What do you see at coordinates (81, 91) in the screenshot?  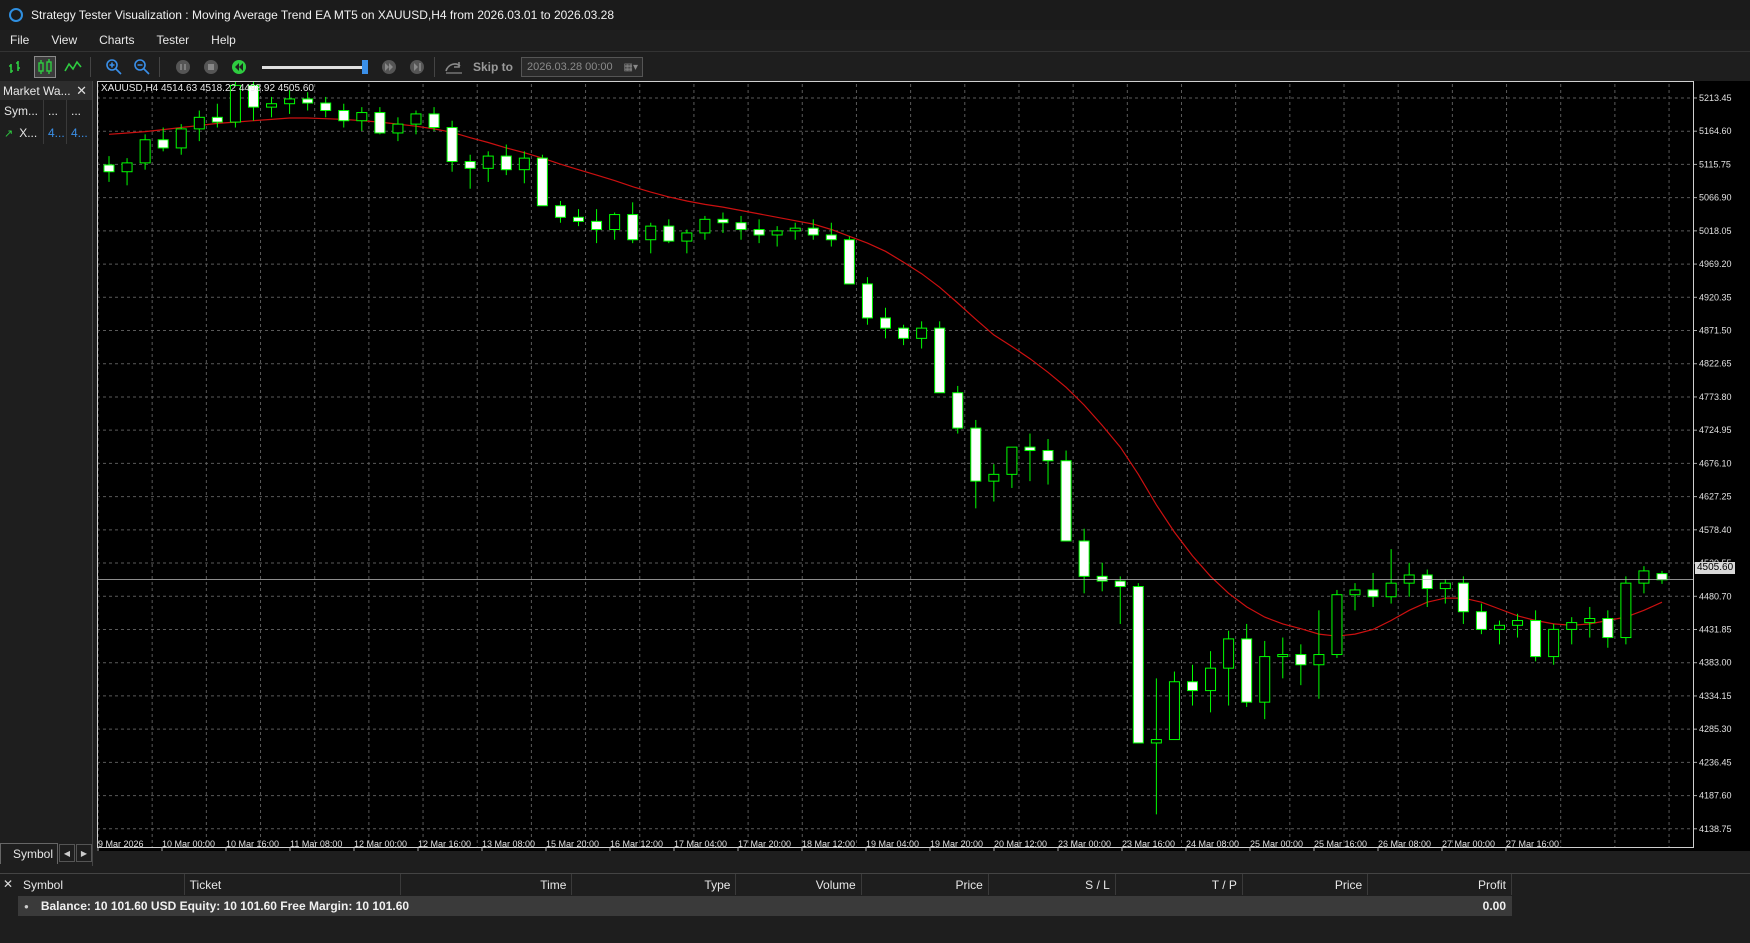 I see `market-watch-close-icon: ✕` at bounding box center [81, 91].